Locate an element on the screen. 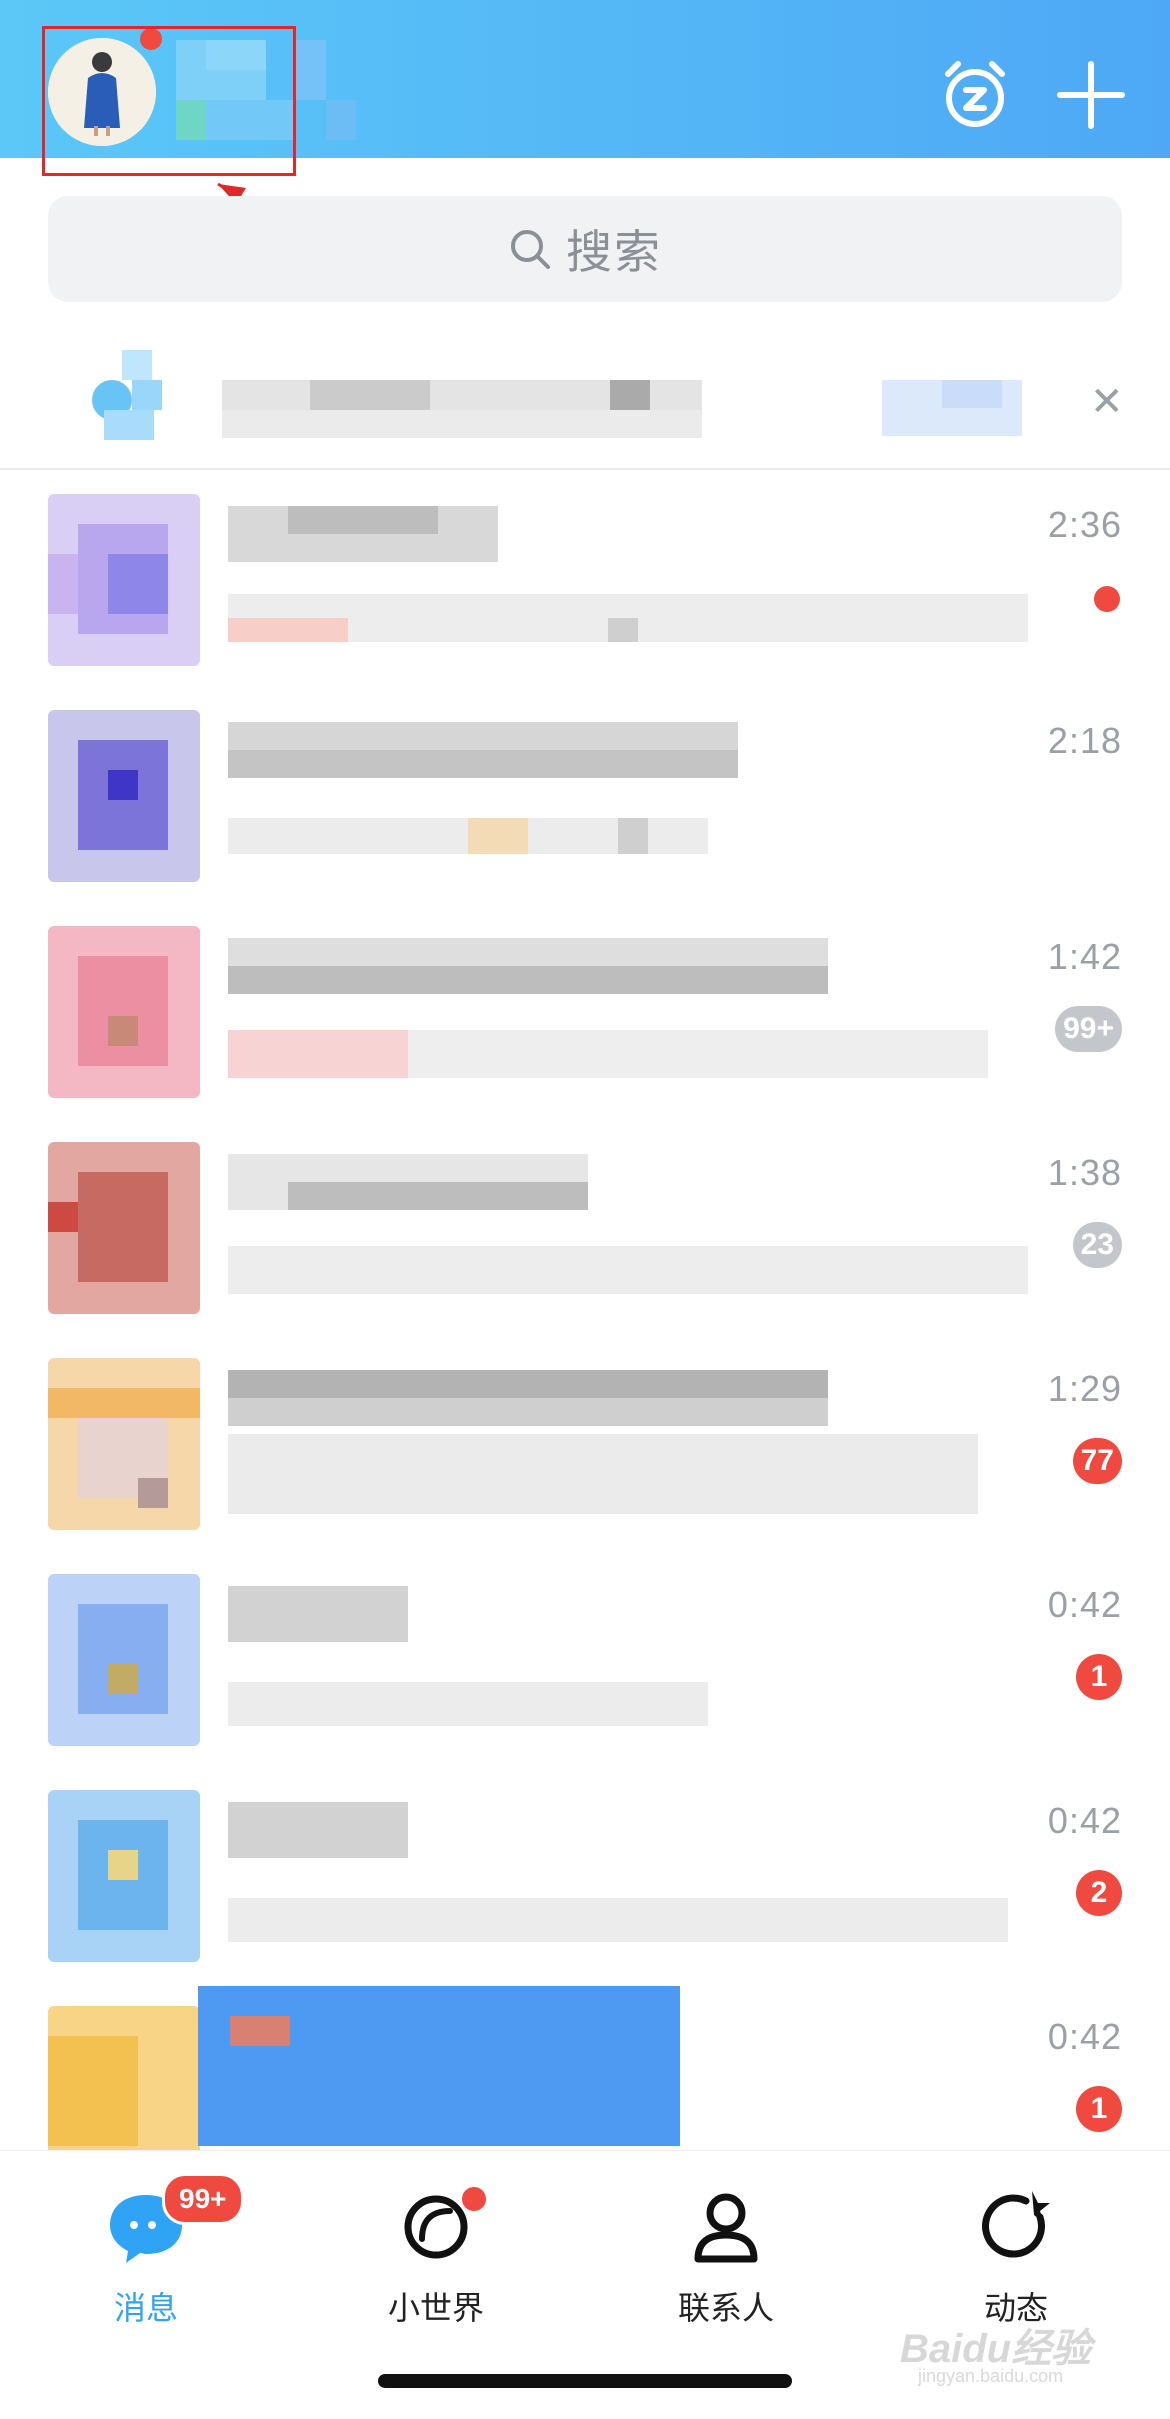 The image size is (1170, 2419). contacts-icon is located at coordinates (726, 2226).